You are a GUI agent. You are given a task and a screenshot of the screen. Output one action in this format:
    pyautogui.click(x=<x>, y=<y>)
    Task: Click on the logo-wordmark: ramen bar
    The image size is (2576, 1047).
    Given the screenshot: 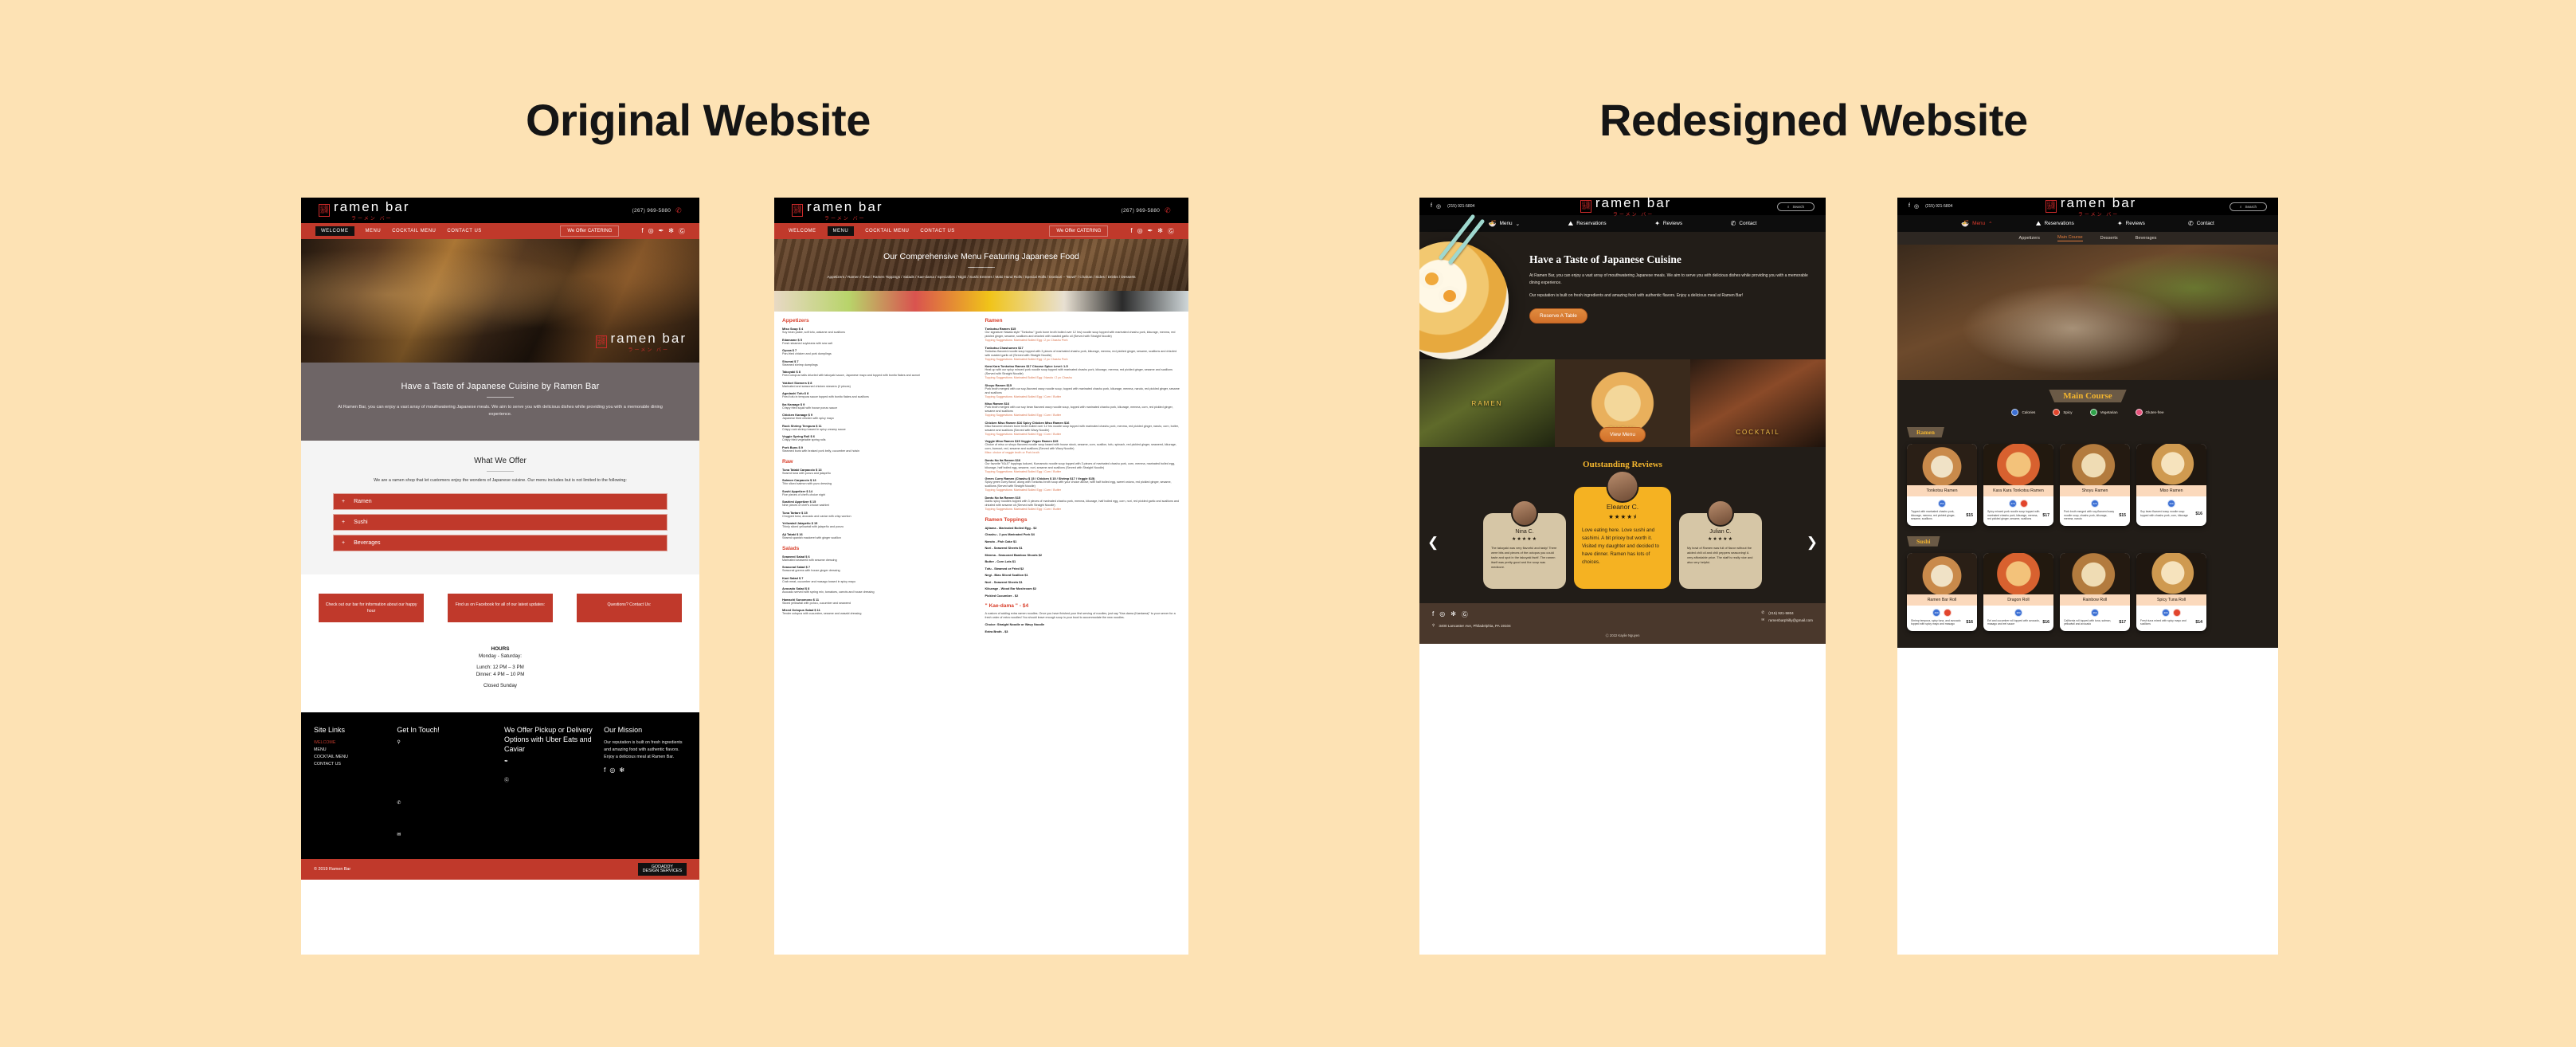 What is the action you would take?
    pyautogui.click(x=2098, y=204)
    